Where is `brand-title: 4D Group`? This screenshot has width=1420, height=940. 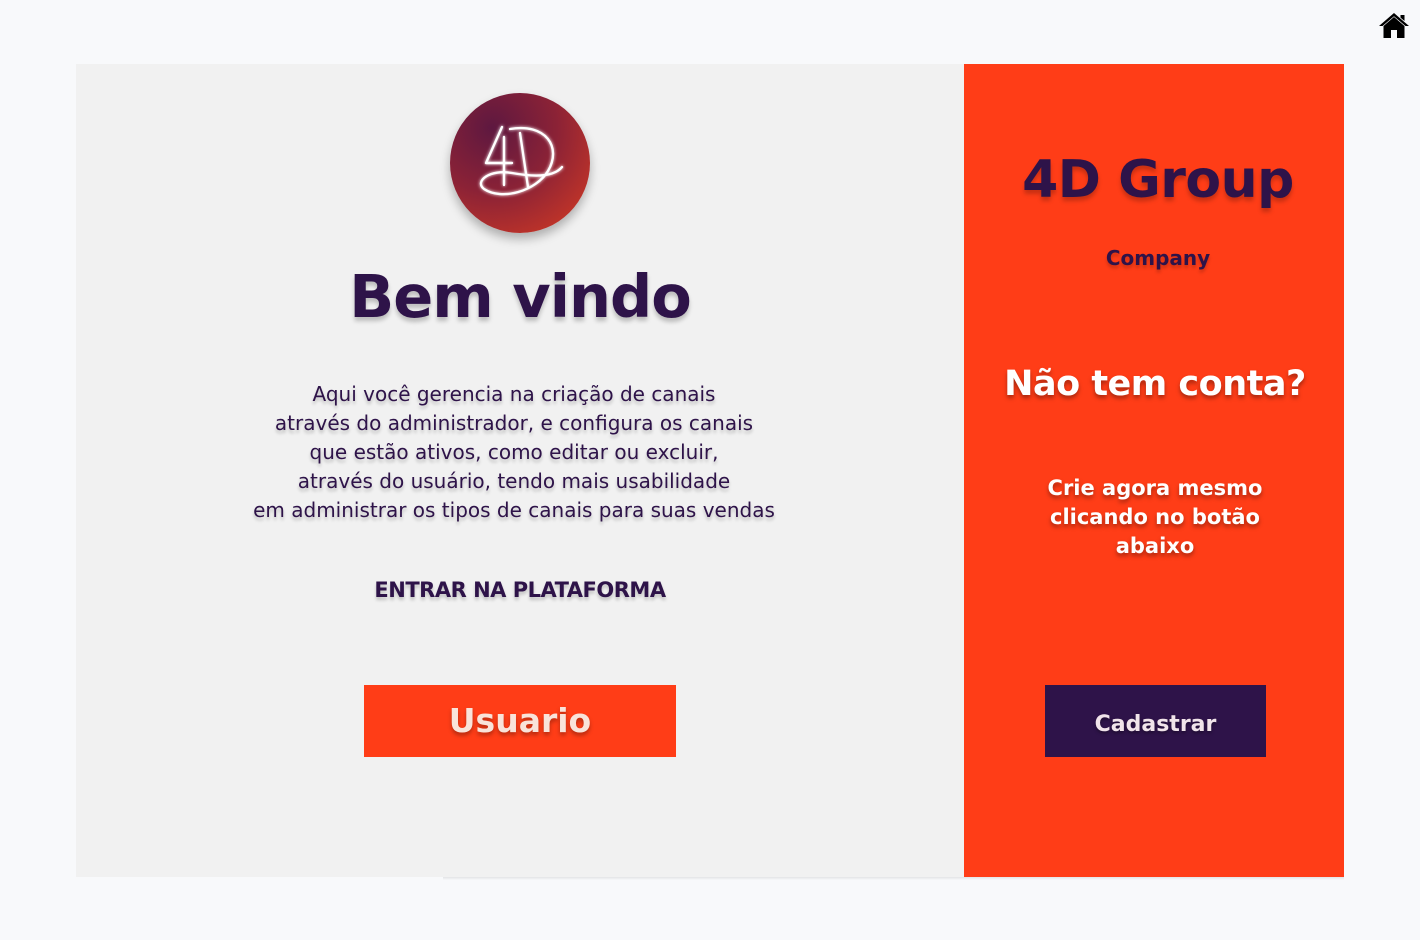
brand-title: 4D Group is located at coordinates (1158, 180).